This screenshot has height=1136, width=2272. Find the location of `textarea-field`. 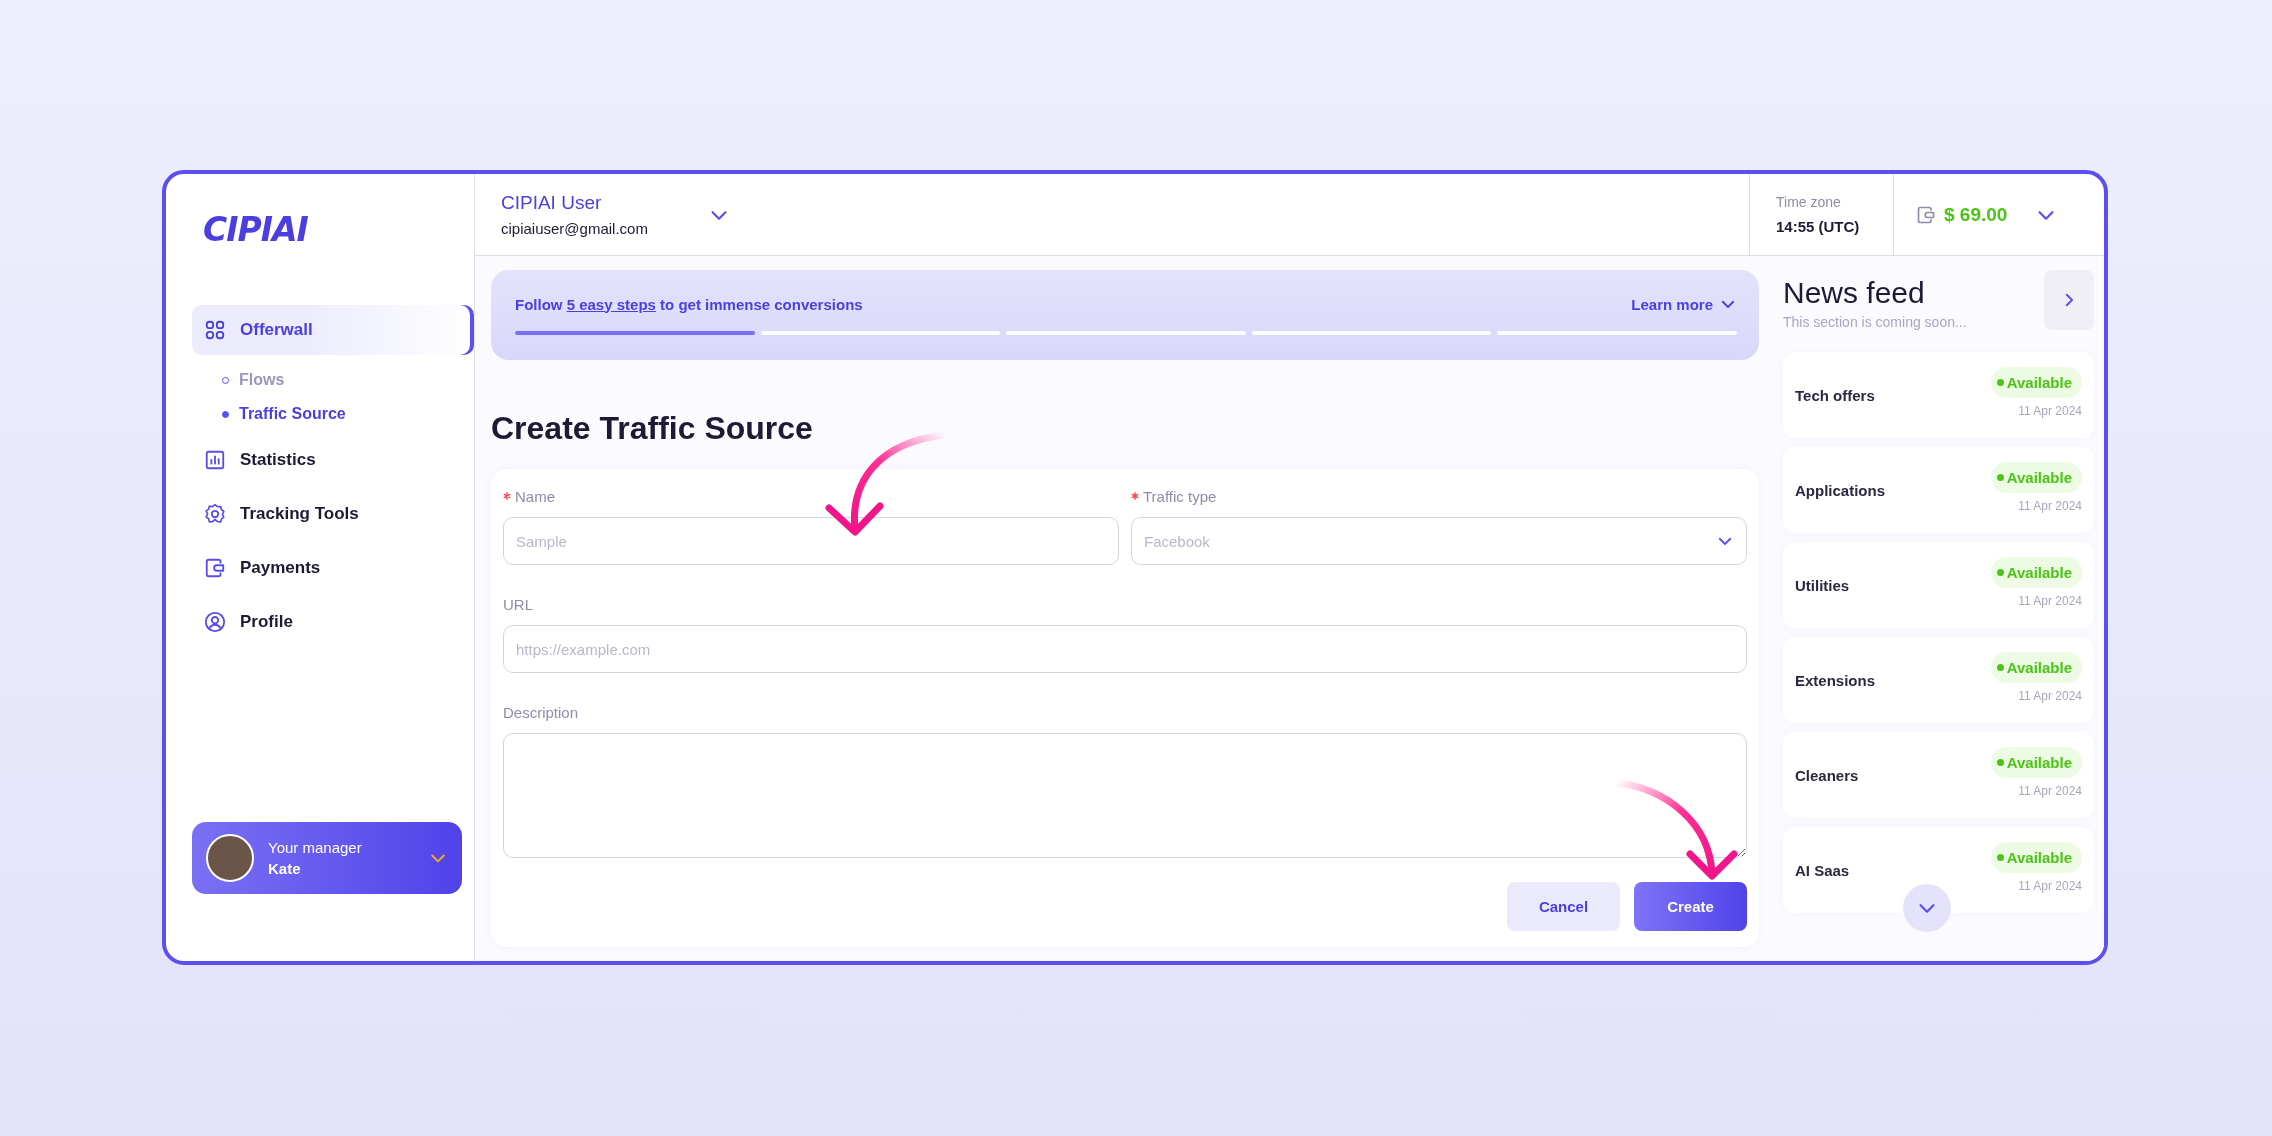

textarea-field is located at coordinates (1125, 795).